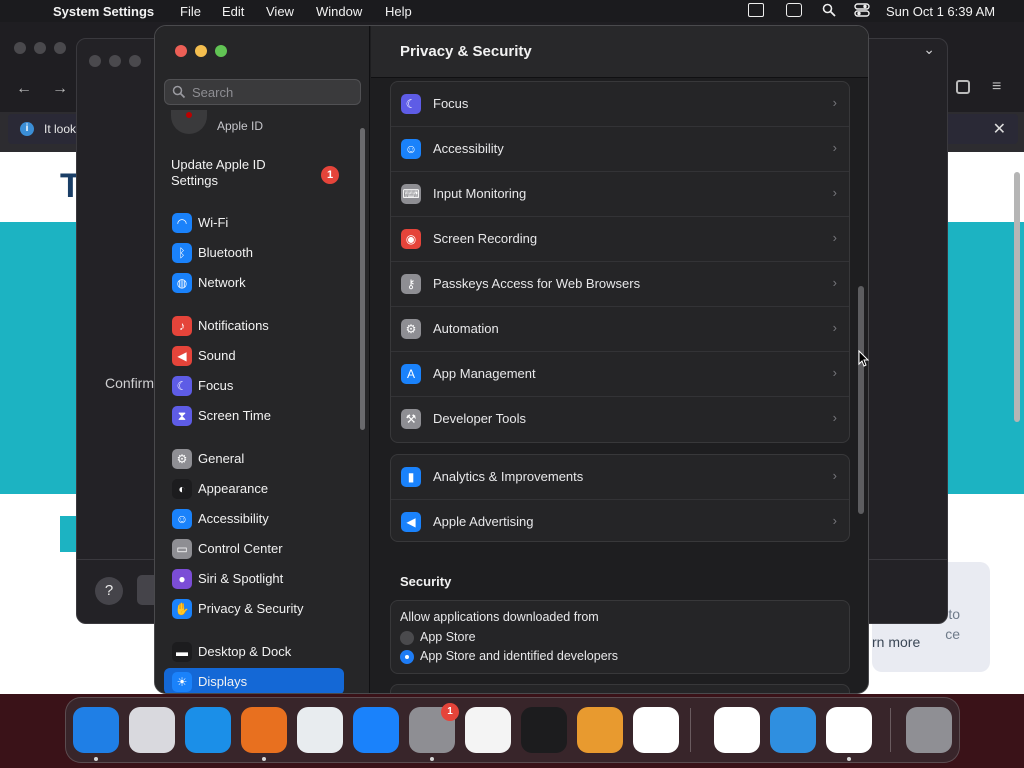  What do you see at coordinates (254, 608) in the screenshot?
I see `sidebar-item-privacy-security: ✋ Privacy & Security` at bounding box center [254, 608].